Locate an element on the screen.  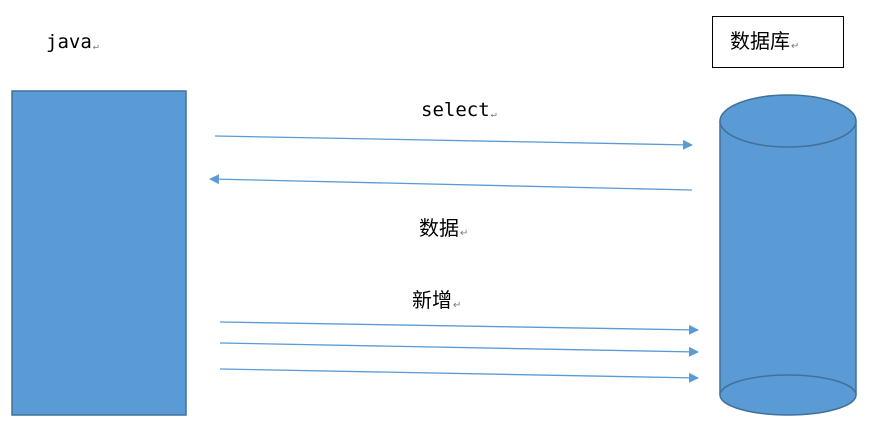
insert-label-text: 新增 is located at coordinates (432, 300).